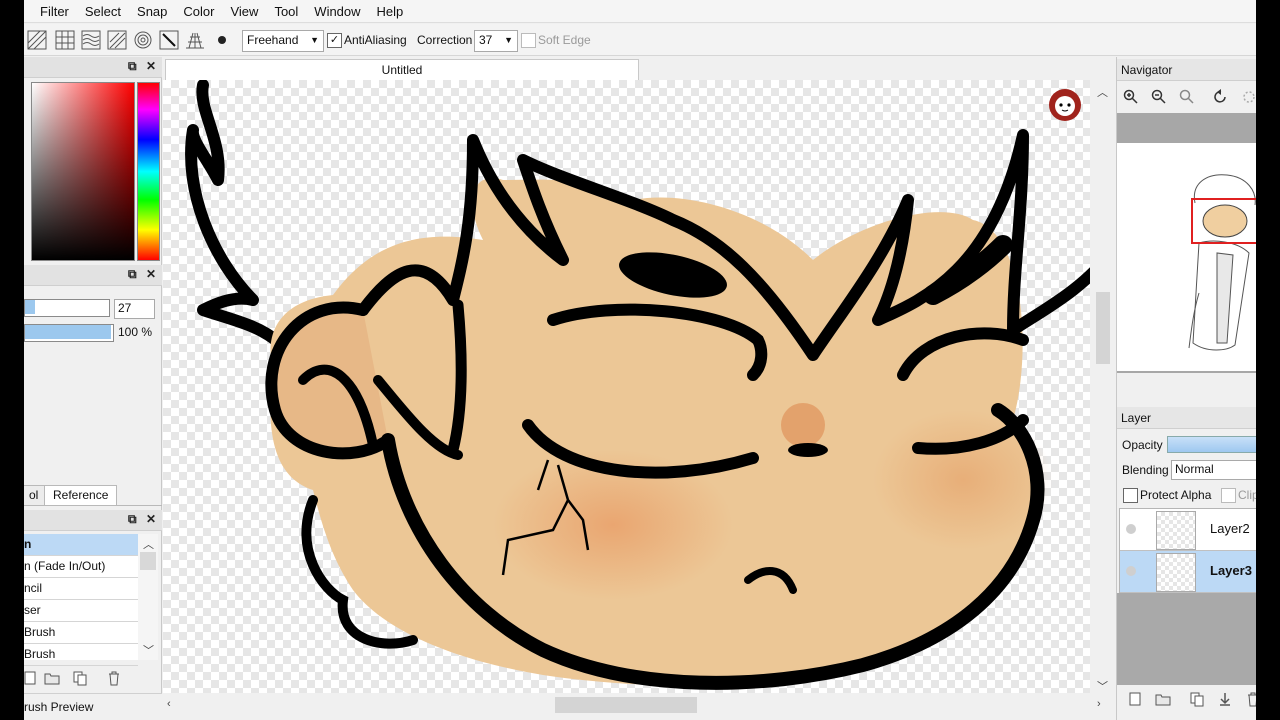 Image resolution: width=1280 pixels, height=720 pixels. I want to click on navigator-preview, so click(1186, 257).